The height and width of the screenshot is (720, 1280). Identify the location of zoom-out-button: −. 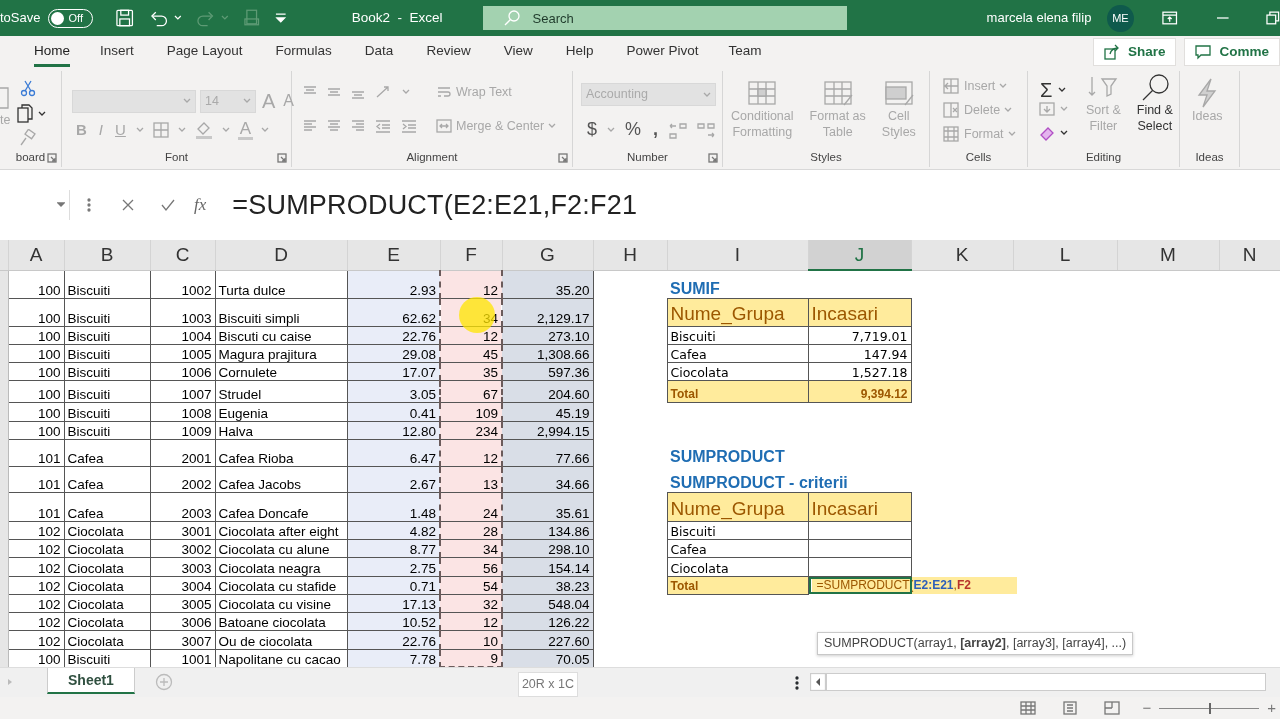
(1147, 708).